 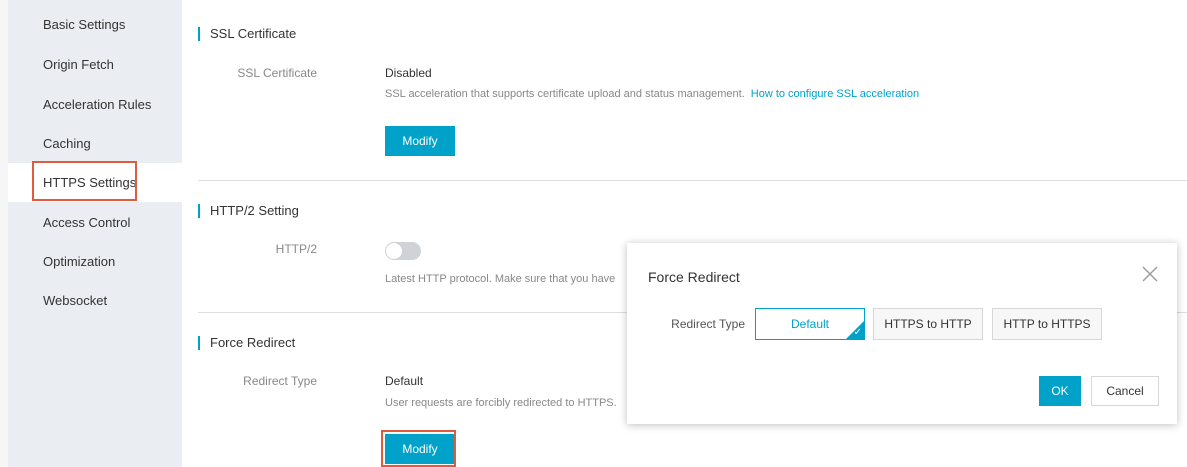 What do you see at coordinates (95, 222) in the screenshot?
I see `sidebar-item-access-control: Access Control` at bounding box center [95, 222].